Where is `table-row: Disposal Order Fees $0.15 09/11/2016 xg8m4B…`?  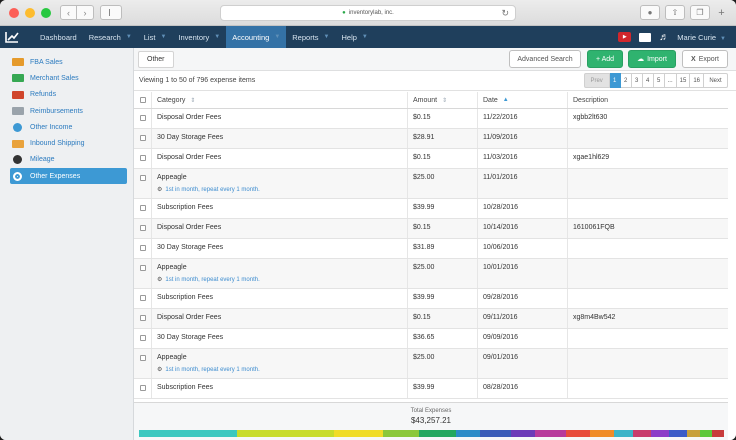
table-row: Disposal Order Fees $0.15 09/11/2016 xg8m4B… is located at coordinates (431, 319).